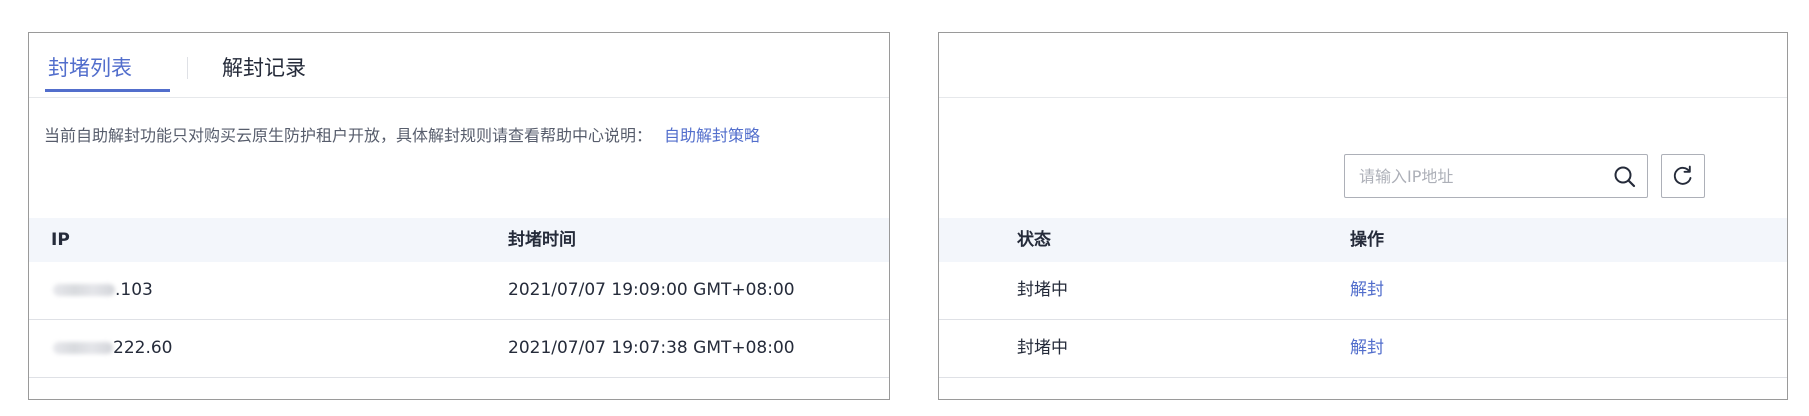 This screenshot has height=416, width=1809. Describe the element at coordinates (348, 135) in the screenshot. I see `notice-message: 当前自助解封功能只对购买云原生防护租户开放，具体解封规则请查看帮助中心说明：` at that location.